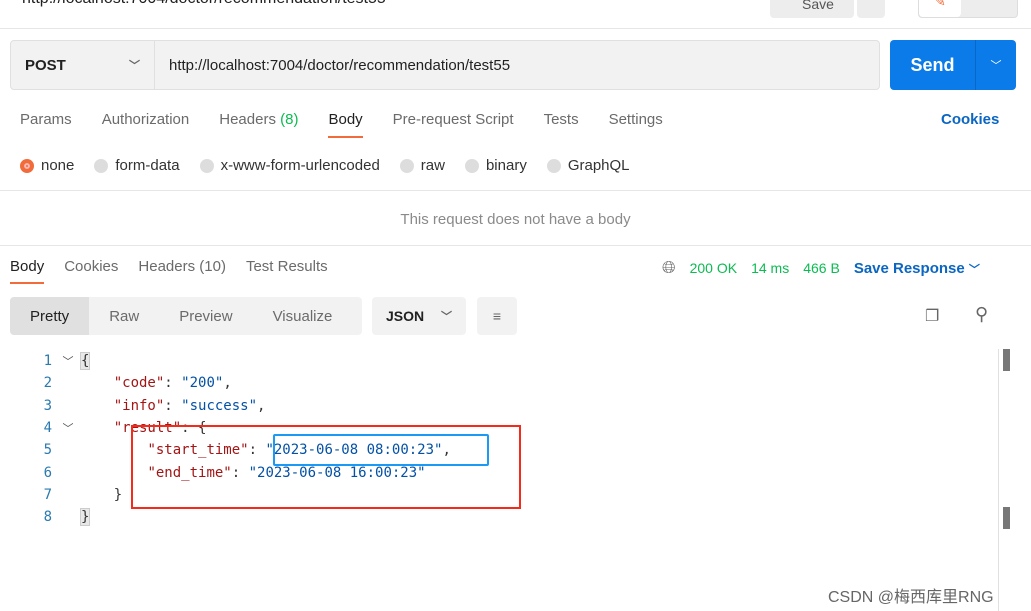 This screenshot has height=611, width=1031. What do you see at coordinates (47, 450) in the screenshot?
I see `line-number: 5` at bounding box center [47, 450].